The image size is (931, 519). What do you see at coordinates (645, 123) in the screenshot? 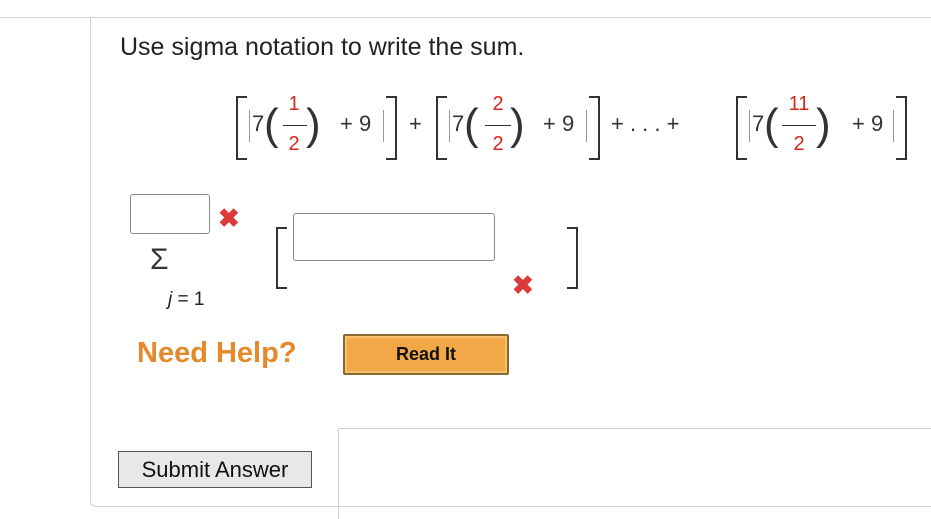
I see `ellipsis-plus: + . . . +` at bounding box center [645, 123].